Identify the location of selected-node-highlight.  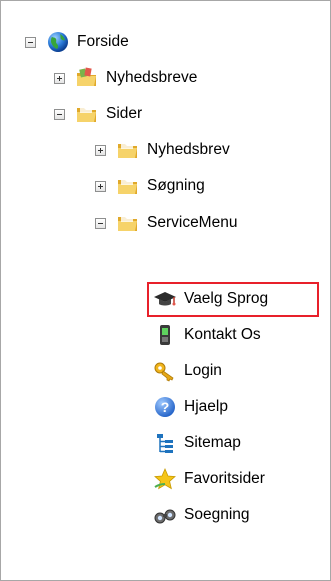
(233, 299).